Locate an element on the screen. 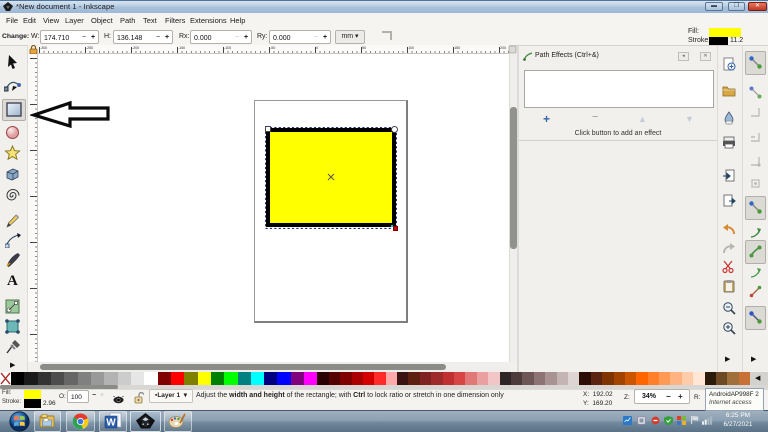  svg-text: A is located at coordinates (12, 280).